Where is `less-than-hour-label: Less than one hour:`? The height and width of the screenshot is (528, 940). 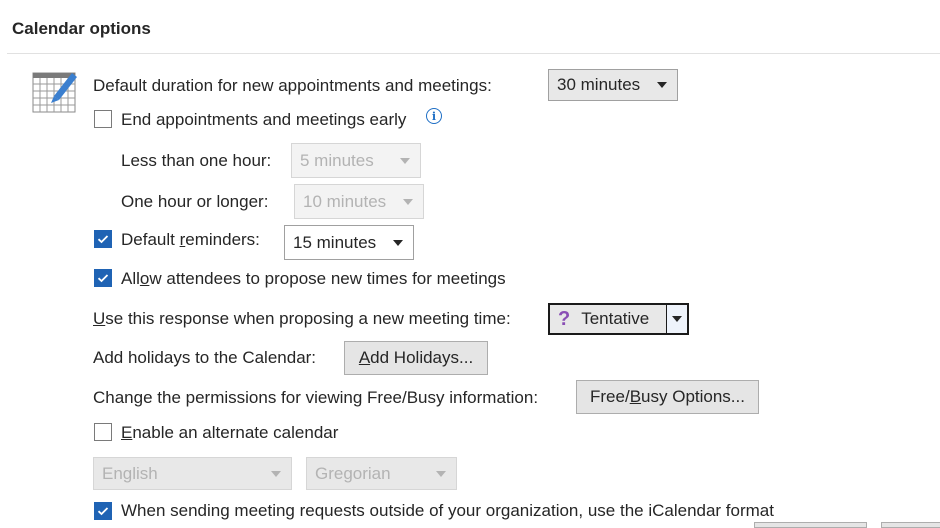 less-than-hour-label: Less than one hour: is located at coordinates (196, 160).